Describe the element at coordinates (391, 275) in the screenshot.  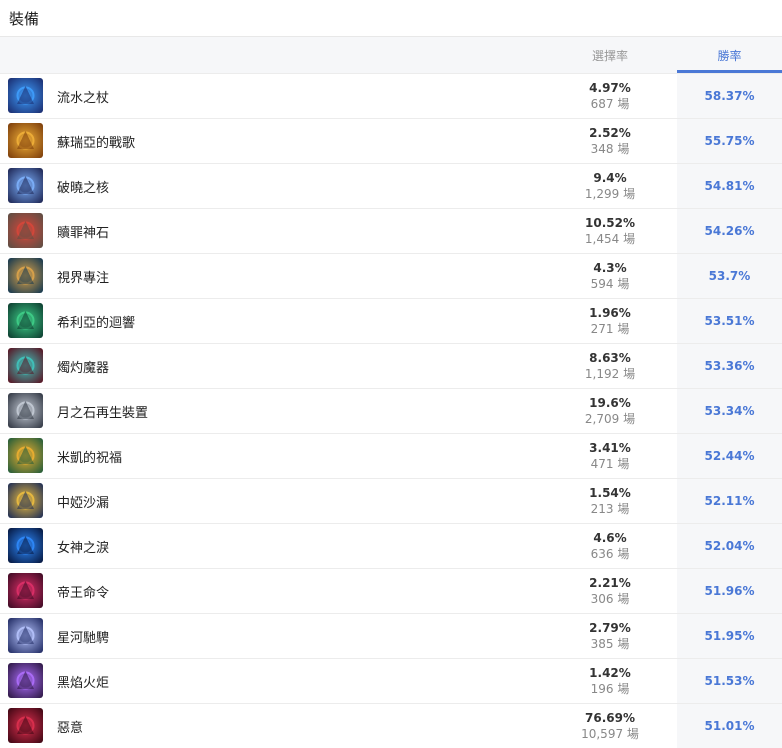
I see `table-row: 視界專注 4.3% 594 場 53.7%` at that location.